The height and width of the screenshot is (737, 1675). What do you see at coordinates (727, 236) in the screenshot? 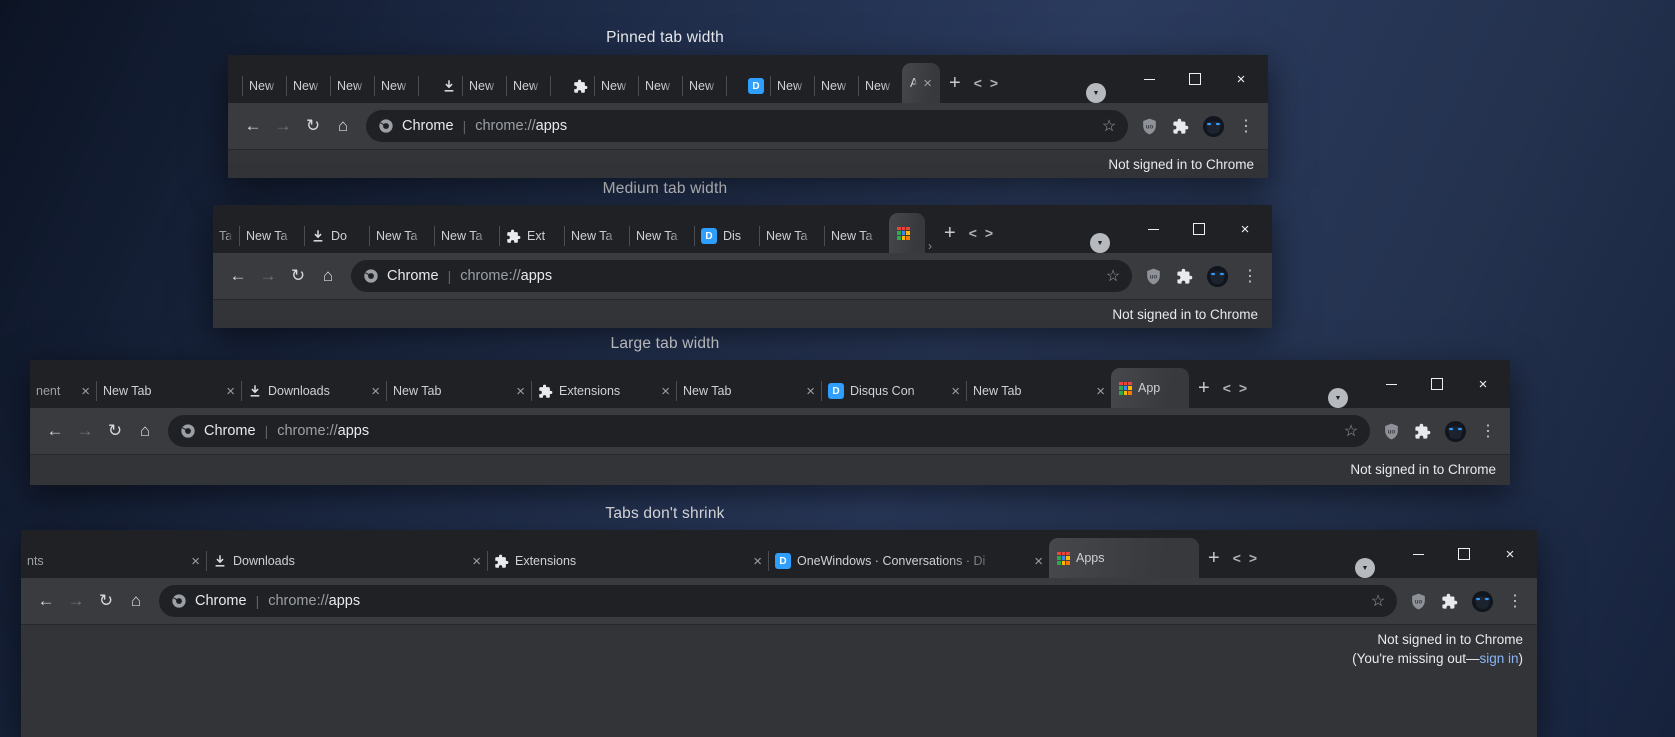
I see `tab: D Dis` at bounding box center [727, 236].